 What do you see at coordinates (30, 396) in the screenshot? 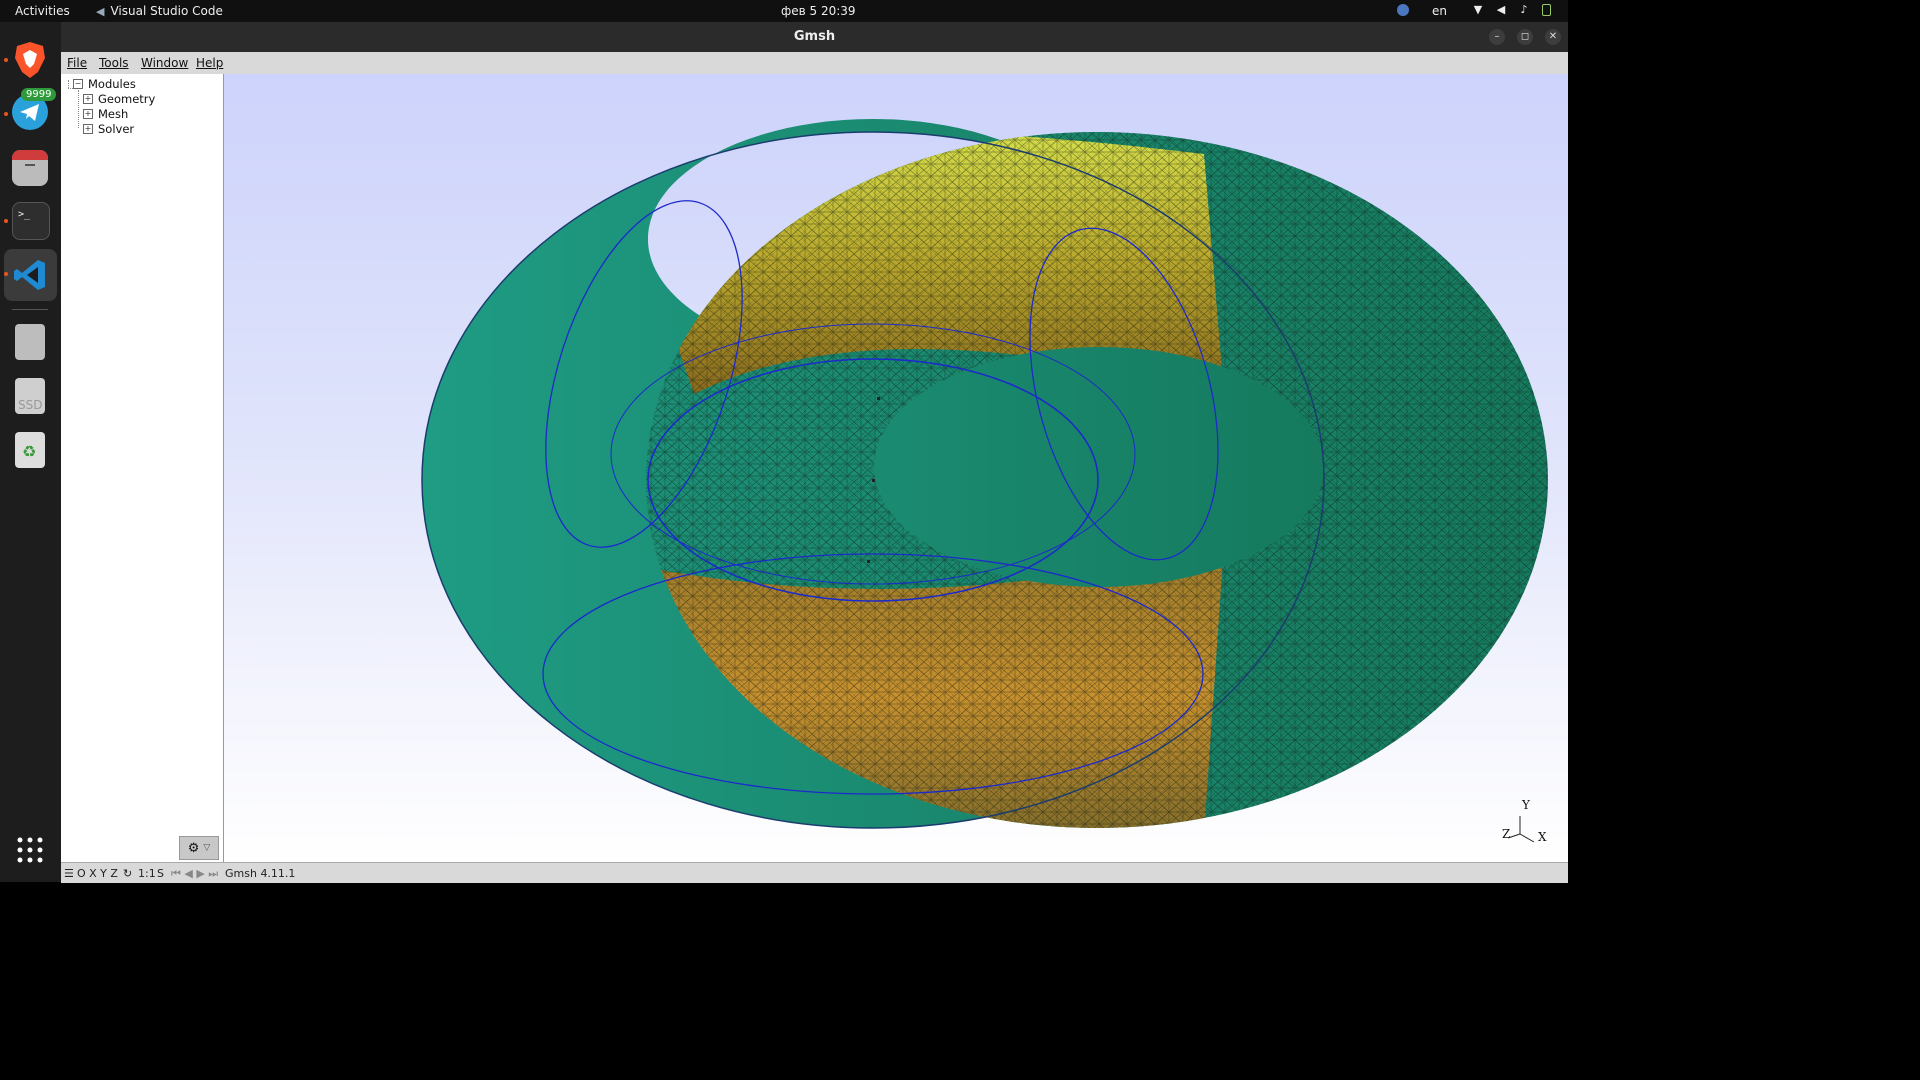
I see `ssd-drive-icon: SSD` at bounding box center [30, 396].